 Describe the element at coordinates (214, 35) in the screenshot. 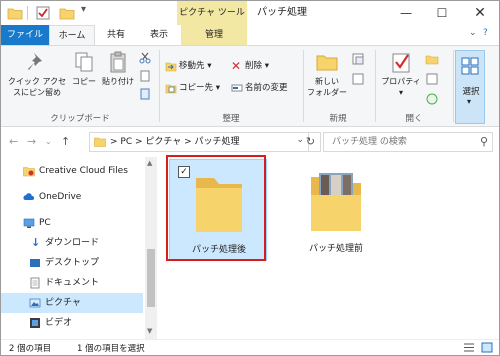

I see `tab-manage: 管理` at that location.